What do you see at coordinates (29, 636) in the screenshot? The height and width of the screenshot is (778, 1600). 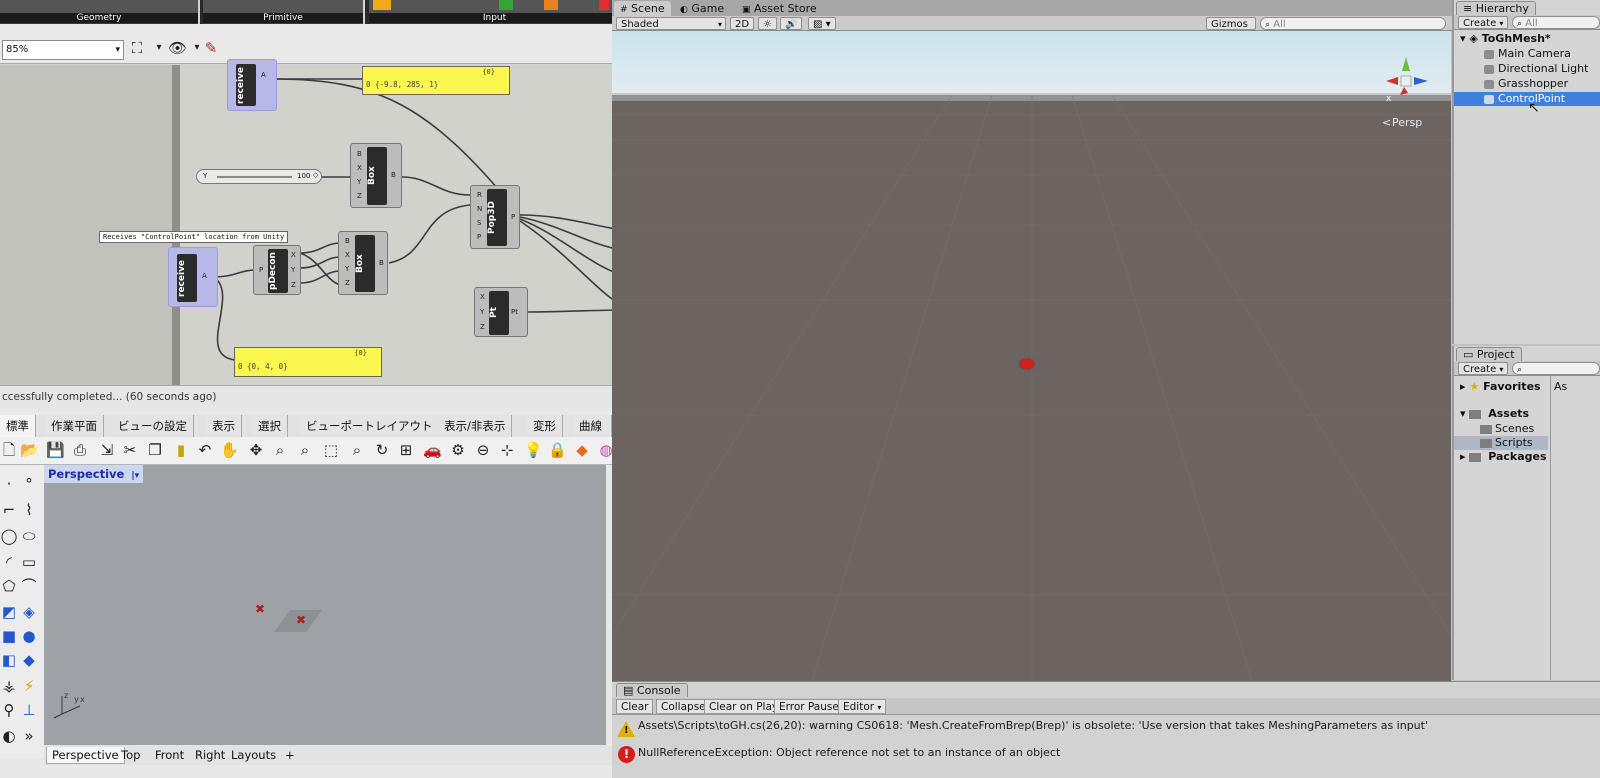 I see `sphere-icon: ●` at bounding box center [29, 636].